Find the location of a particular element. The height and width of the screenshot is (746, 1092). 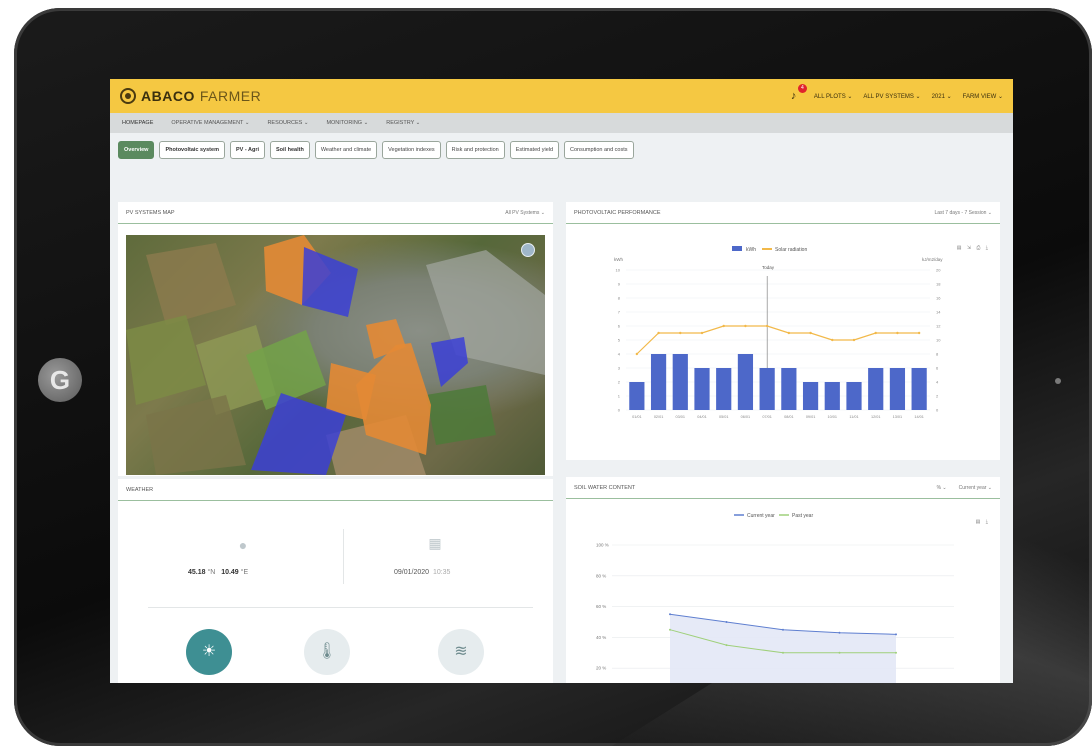

y-tick-label: 4 is located at coordinates (619, 354).